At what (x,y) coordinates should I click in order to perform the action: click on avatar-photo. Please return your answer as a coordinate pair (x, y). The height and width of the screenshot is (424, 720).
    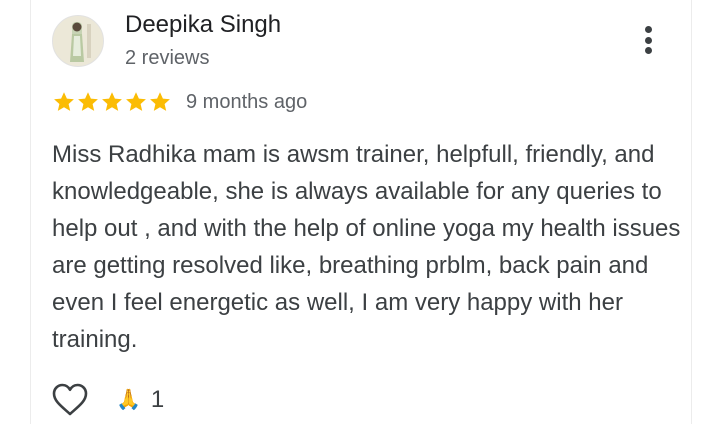
    Looking at the image, I should click on (78, 41).